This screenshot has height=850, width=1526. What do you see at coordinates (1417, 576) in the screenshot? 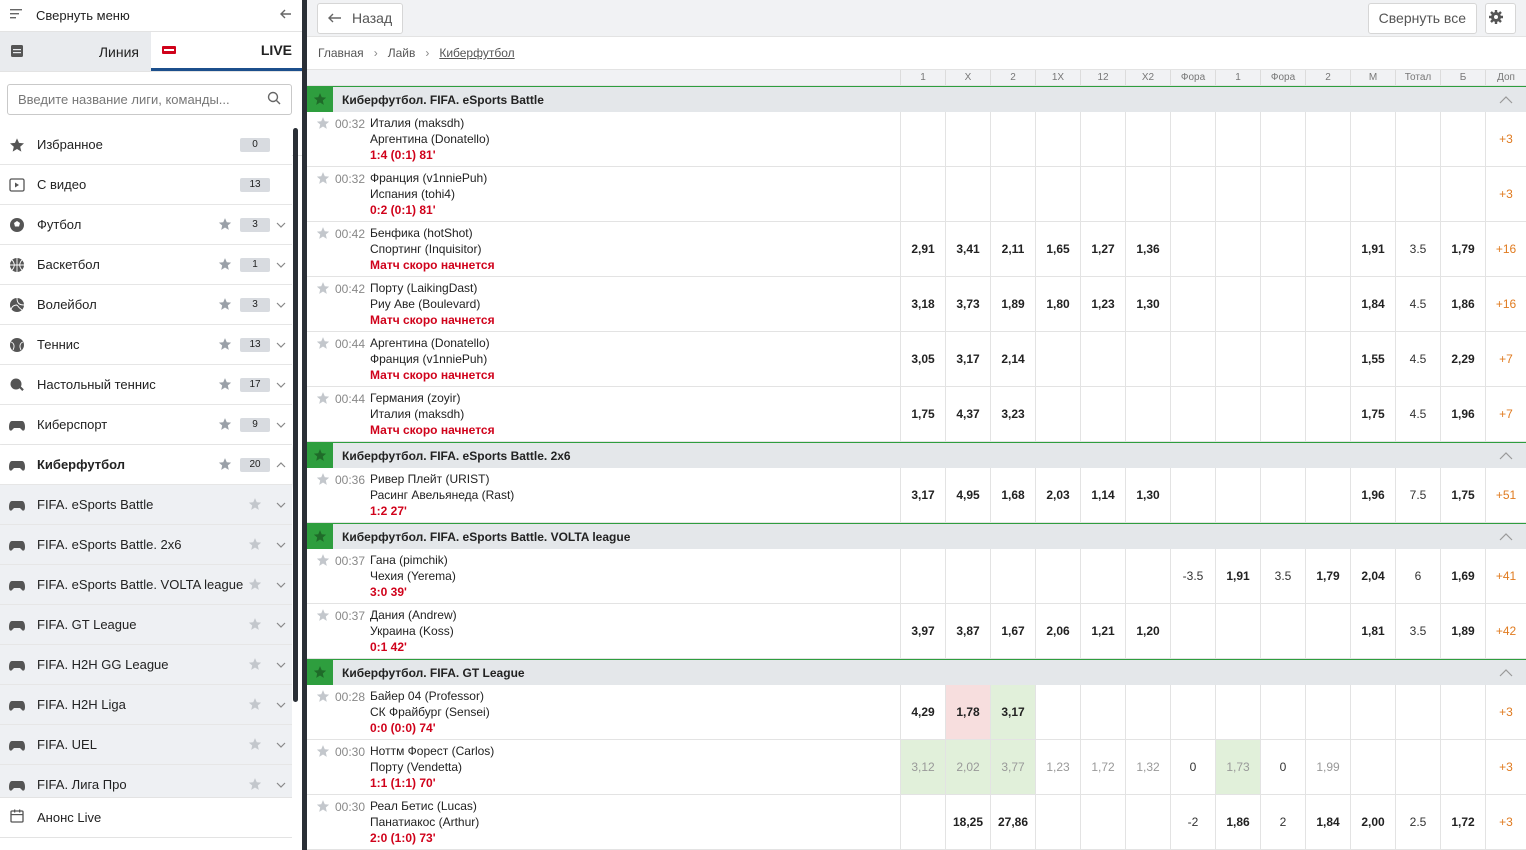
I see `odds-cell: 6` at bounding box center [1417, 576].